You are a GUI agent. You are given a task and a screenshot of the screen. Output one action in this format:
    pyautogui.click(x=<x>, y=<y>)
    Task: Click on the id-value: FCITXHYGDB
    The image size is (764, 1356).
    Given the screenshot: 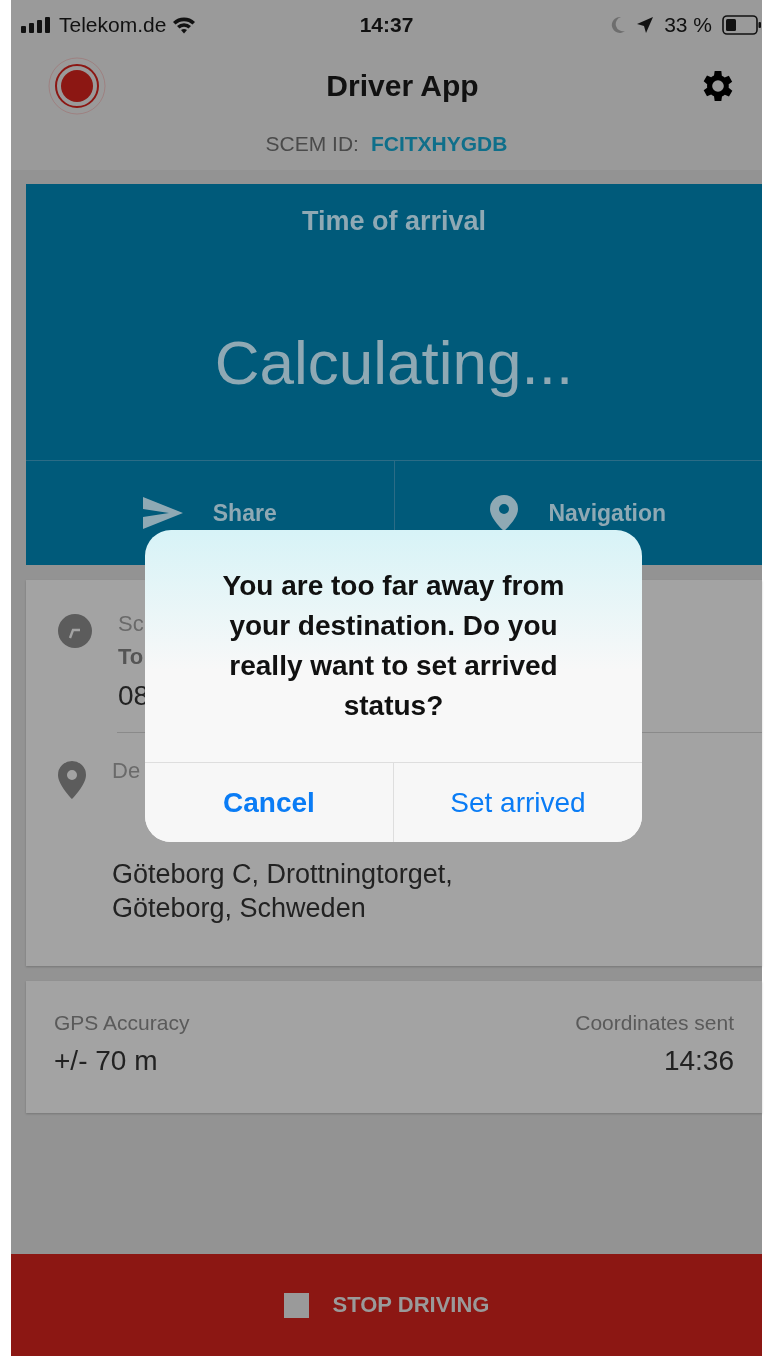 What is the action you would take?
    pyautogui.click(x=439, y=144)
    